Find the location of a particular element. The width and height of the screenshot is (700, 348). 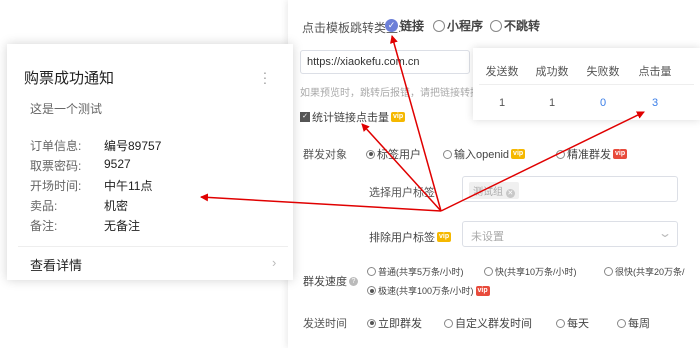

field-key: 开场时间: is located at coordinates (56, 186).